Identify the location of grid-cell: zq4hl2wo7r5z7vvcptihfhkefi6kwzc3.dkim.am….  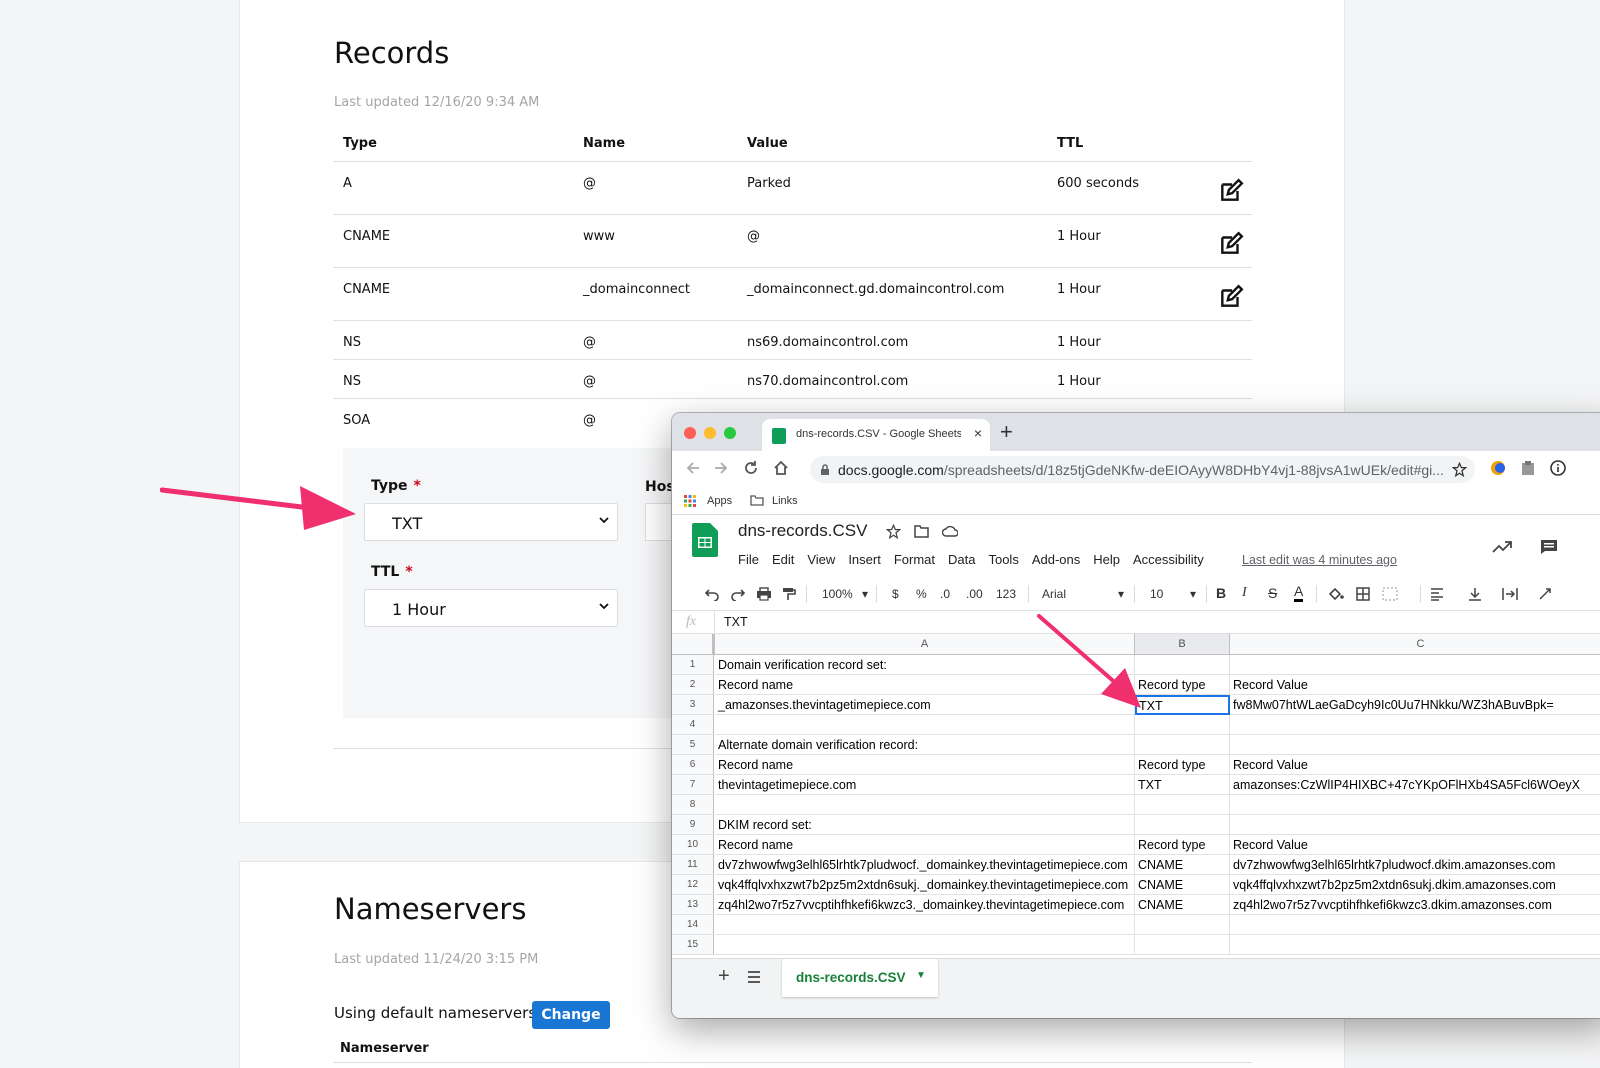
(1415, 905).